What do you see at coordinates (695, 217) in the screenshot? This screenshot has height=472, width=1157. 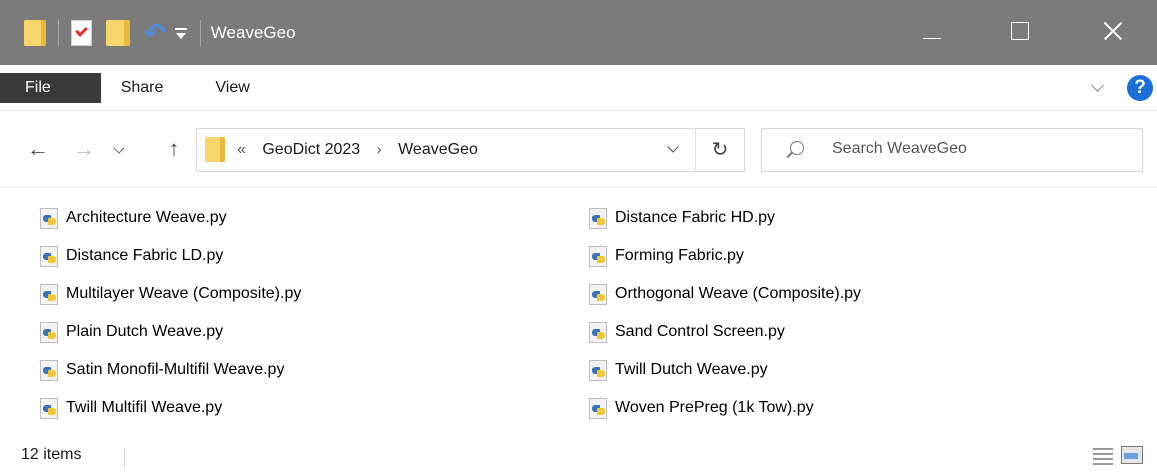 I see `file-name: Distance Fabric HD.py` at bounding box center [695, 217].